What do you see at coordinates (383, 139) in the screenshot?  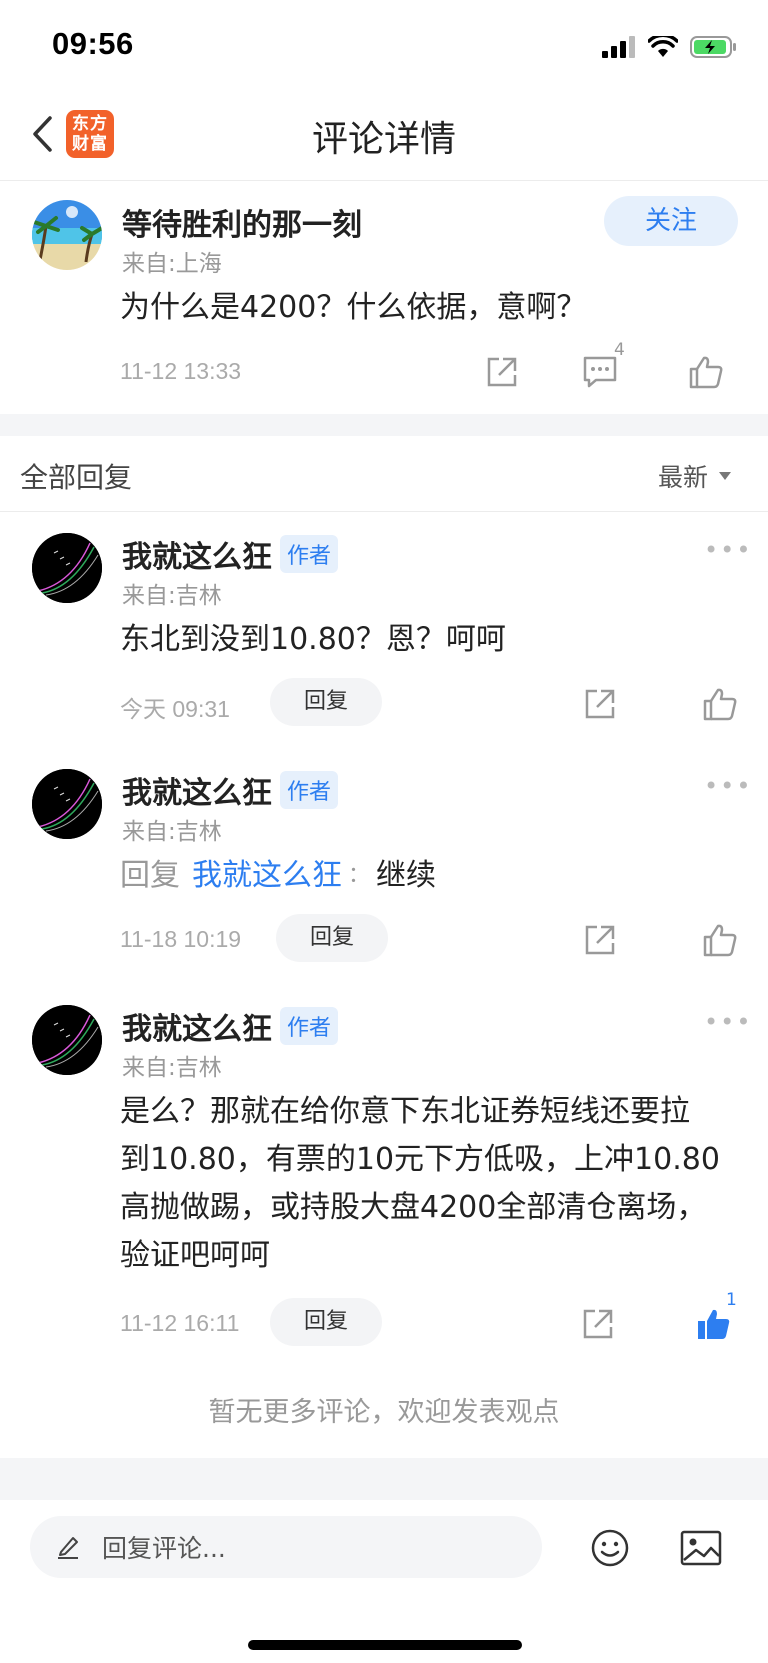 I see `page-title: 评论详情` at bounding box center [383, 139].